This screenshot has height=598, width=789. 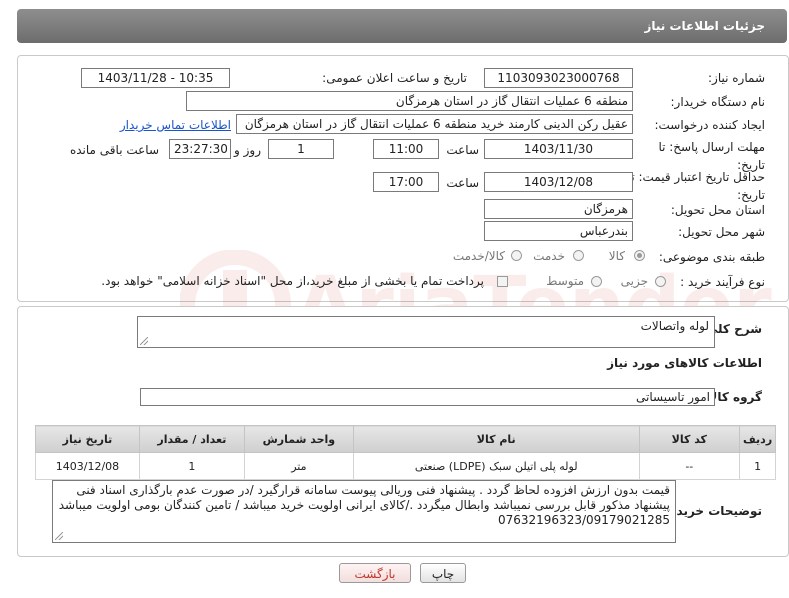 I want to click on col-unit: واحد شمارش, so click(x=298, y=439).